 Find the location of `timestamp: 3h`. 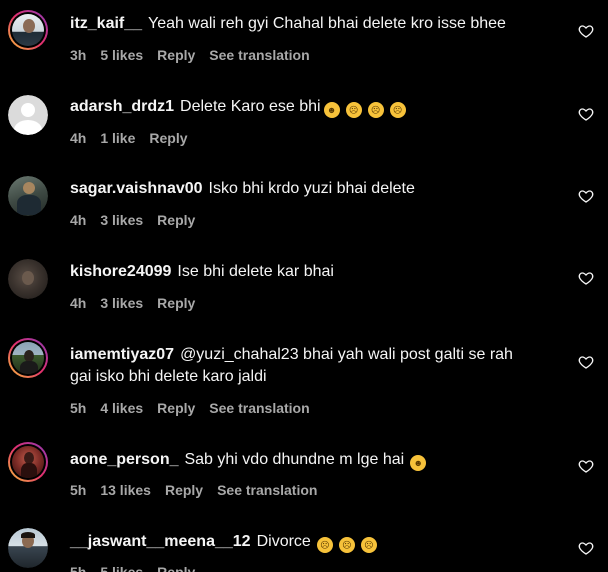

timestamp: 3h is located at coordinates (78, 55).